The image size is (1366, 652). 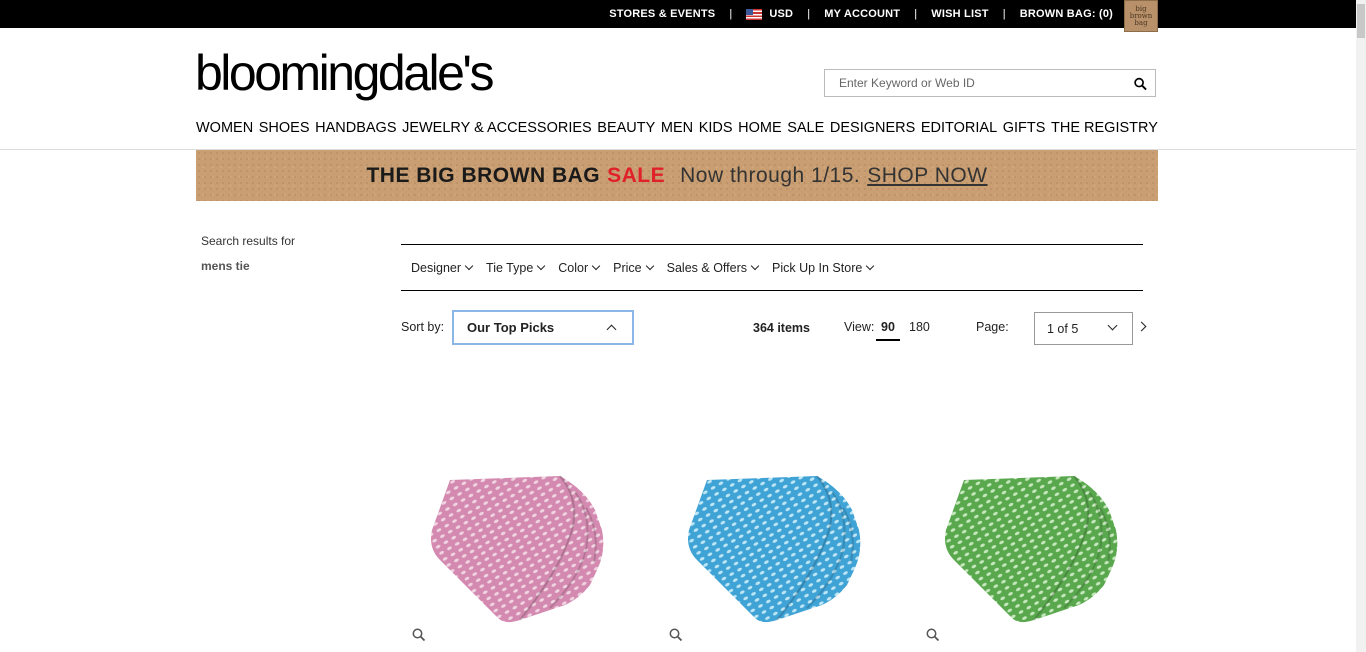 I want to click on site-logo: bloomingdale's, so click(x=344, y=73).